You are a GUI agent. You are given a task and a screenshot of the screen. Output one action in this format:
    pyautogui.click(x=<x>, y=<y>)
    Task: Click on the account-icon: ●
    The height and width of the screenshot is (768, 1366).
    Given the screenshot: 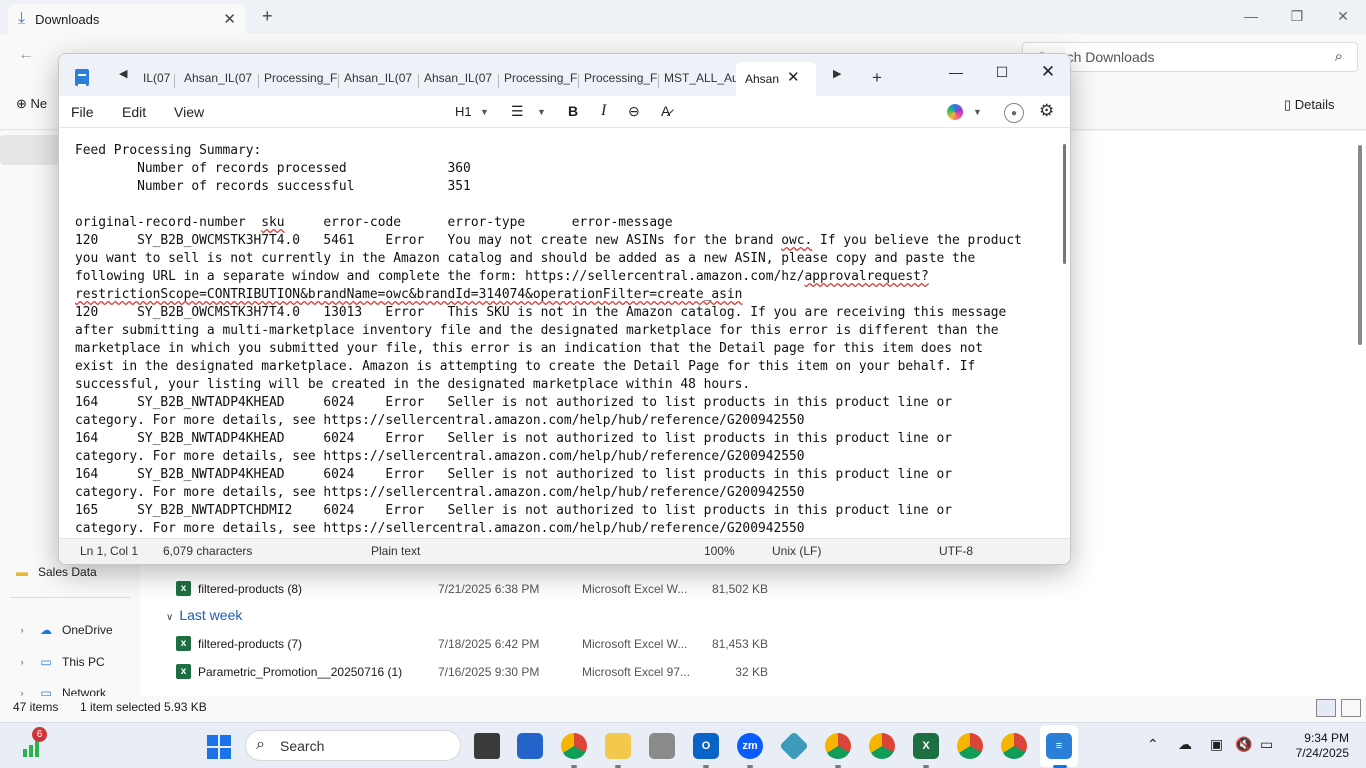 What is the action you would take?
    pyautogui.click(x=1014, y=113)
    